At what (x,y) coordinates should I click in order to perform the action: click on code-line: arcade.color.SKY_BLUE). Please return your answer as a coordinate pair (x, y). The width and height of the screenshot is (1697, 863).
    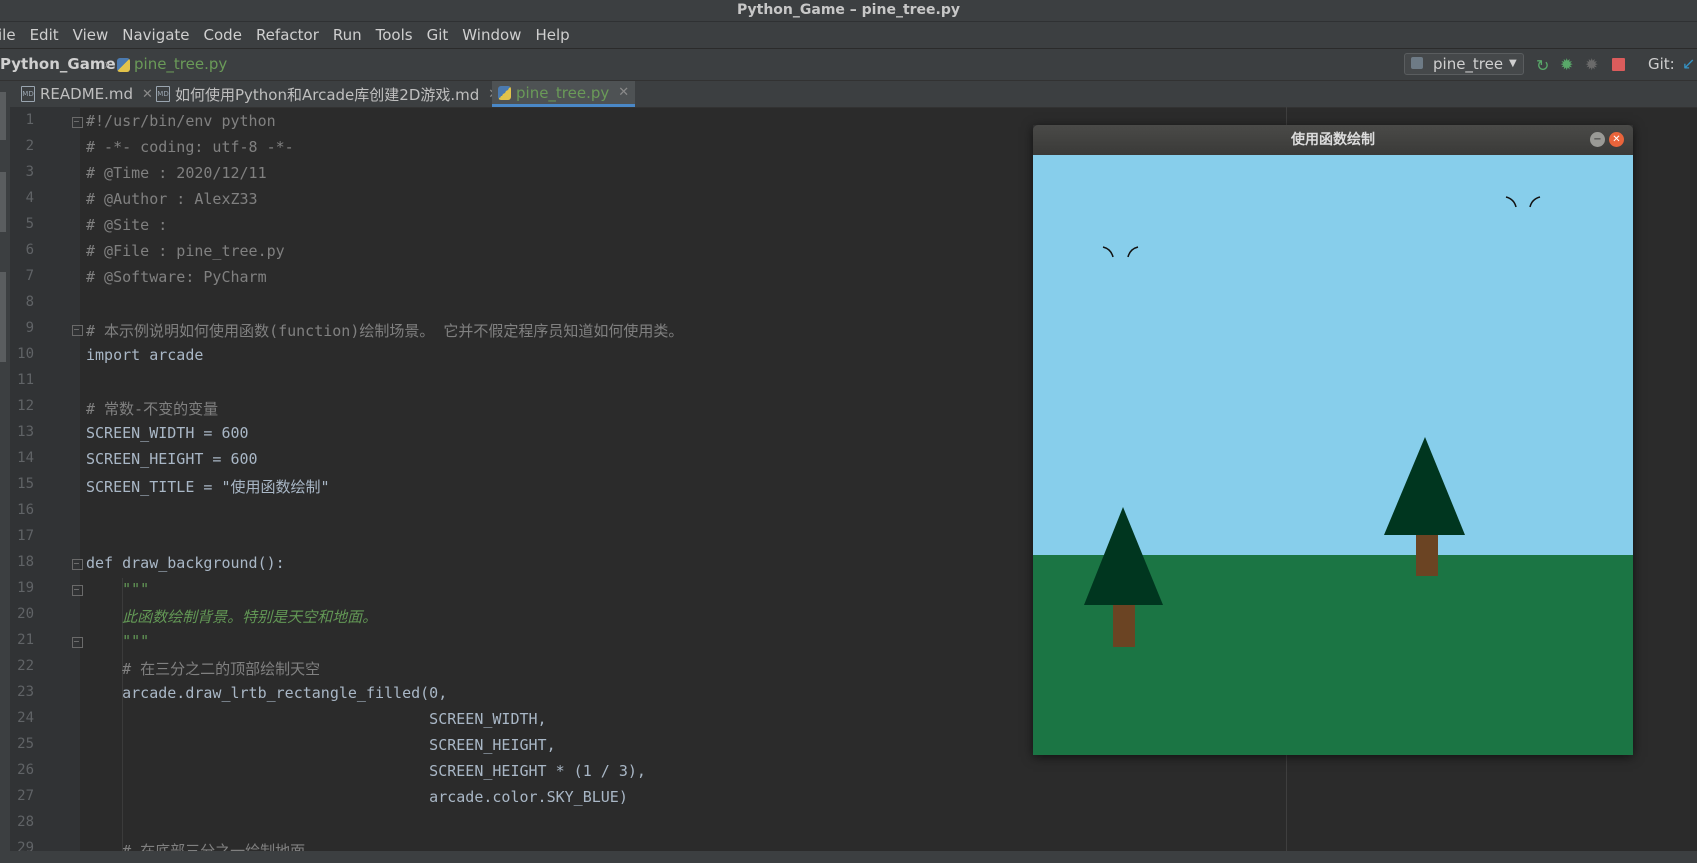
    Looking at the image, I should click on (357, 797).